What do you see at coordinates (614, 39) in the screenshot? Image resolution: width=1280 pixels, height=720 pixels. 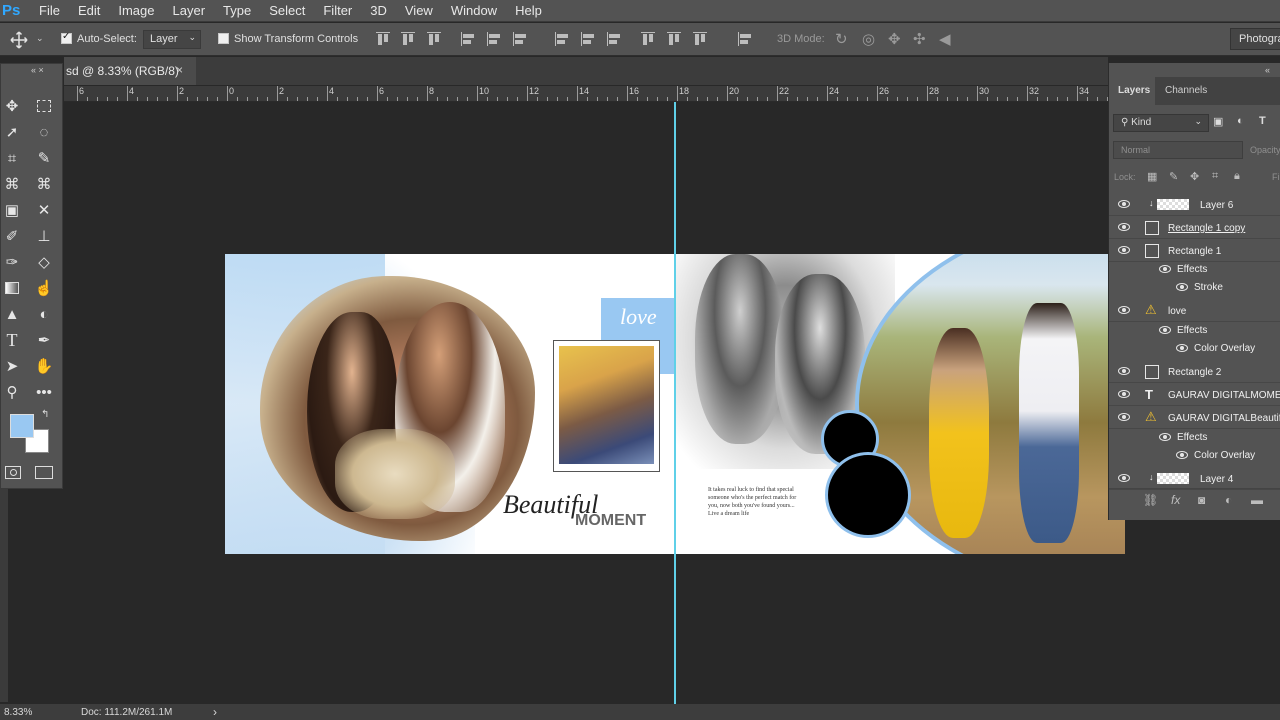 I see `distribute-bottom-icon` at bounding box center [614, 39].